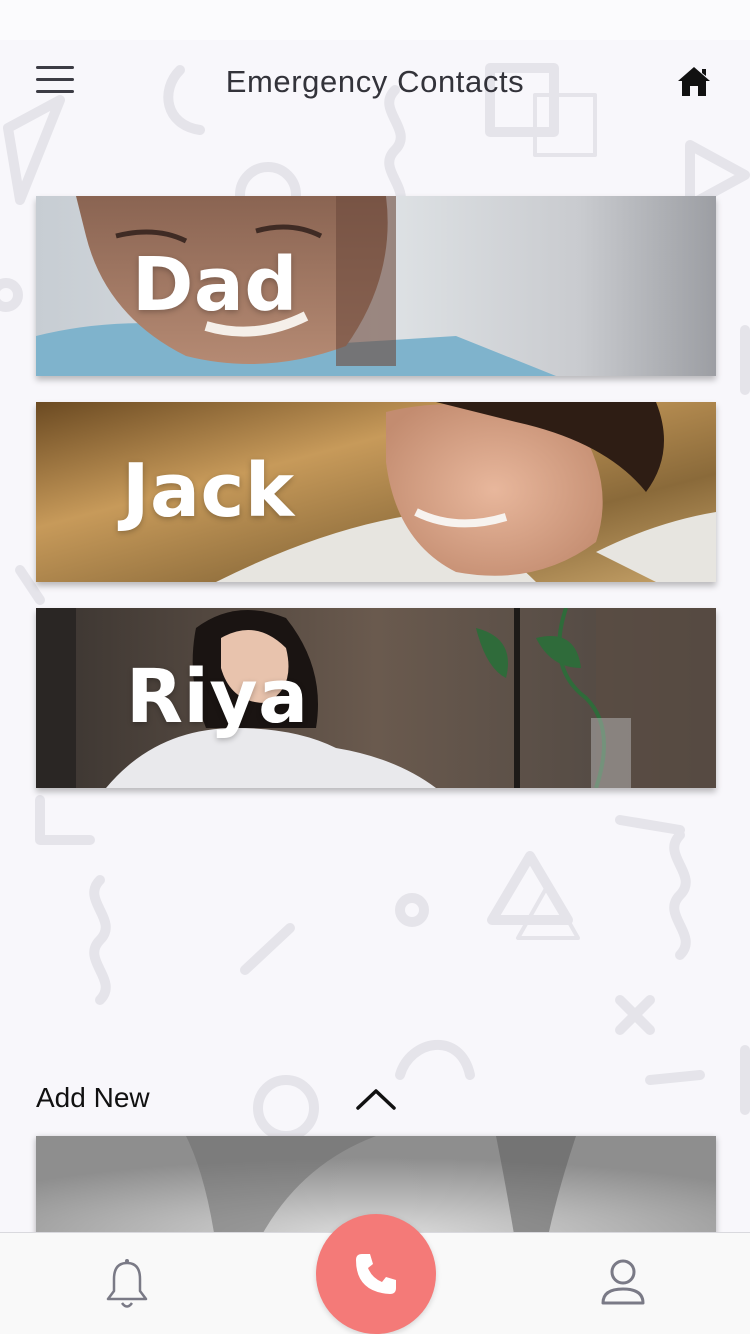 This screenshot has height=1334, width=750. I want to click on phone-icon, so click(376, 1274).